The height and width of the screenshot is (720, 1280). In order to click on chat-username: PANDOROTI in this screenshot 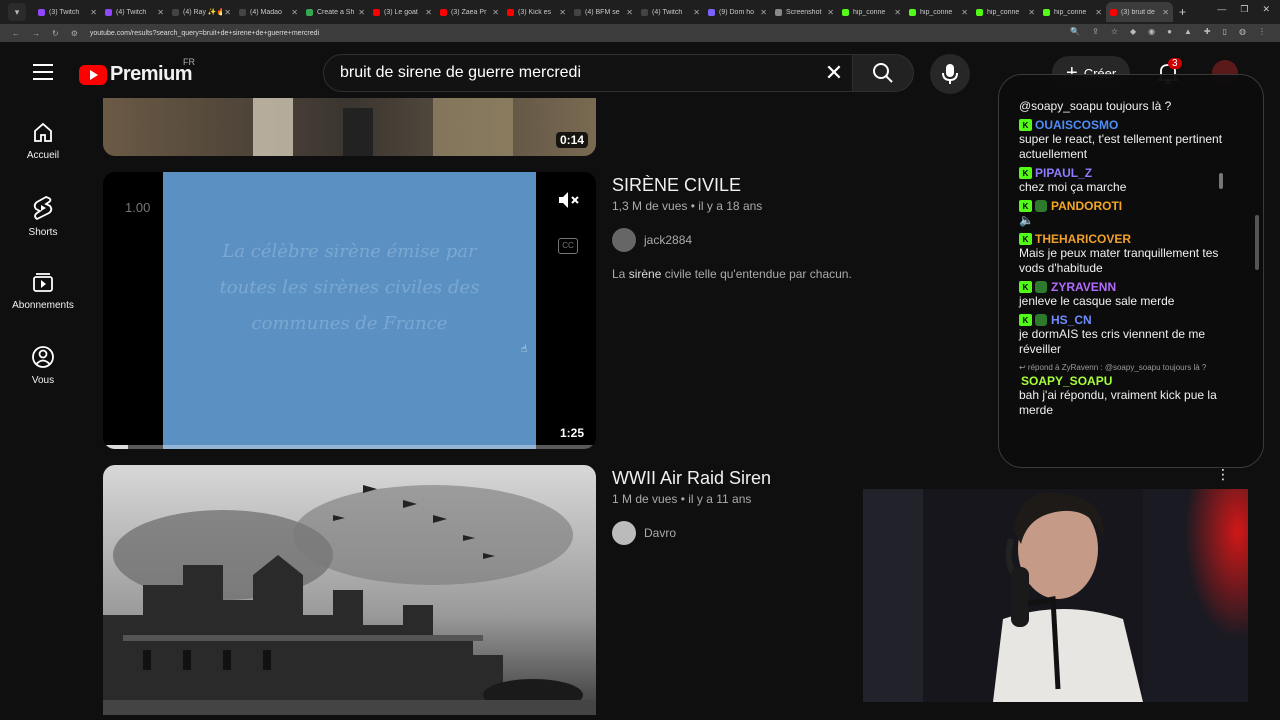, I will do `click(1086, 206)`.